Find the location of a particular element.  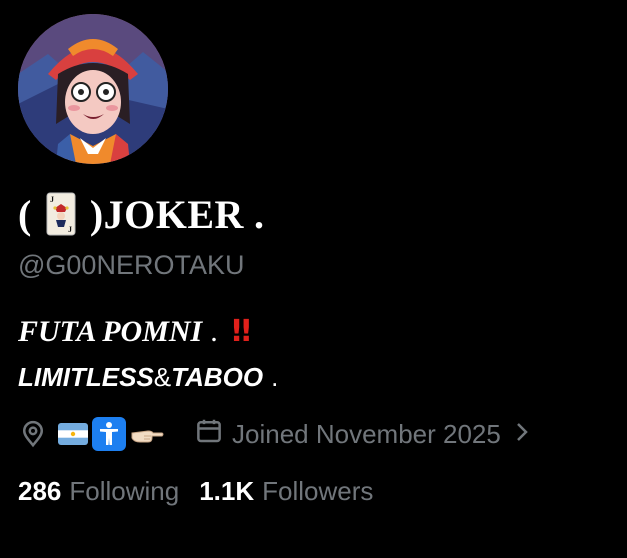

accessibility-icon is located at coordinates (109, 434).